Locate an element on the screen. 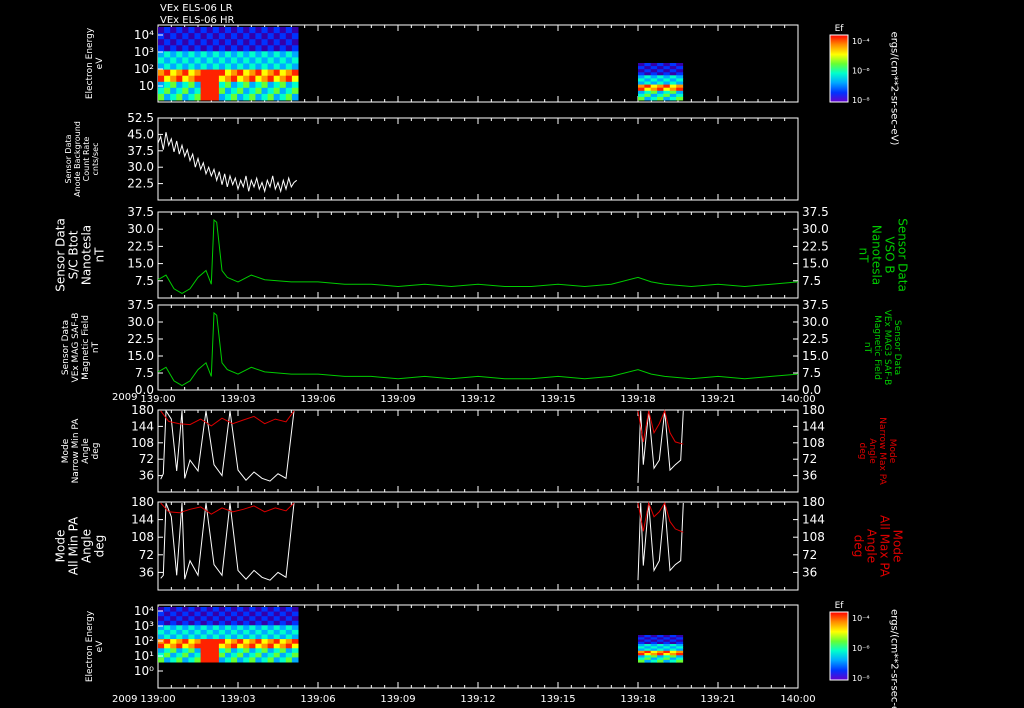 This screenshot has height=708, width=1024. y-tick-label: 72 is located at coordinates (146, 459).